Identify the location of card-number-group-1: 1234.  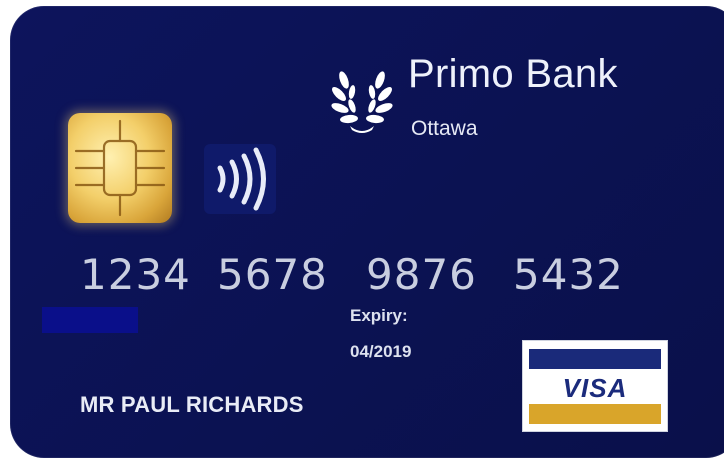
(135, 274).